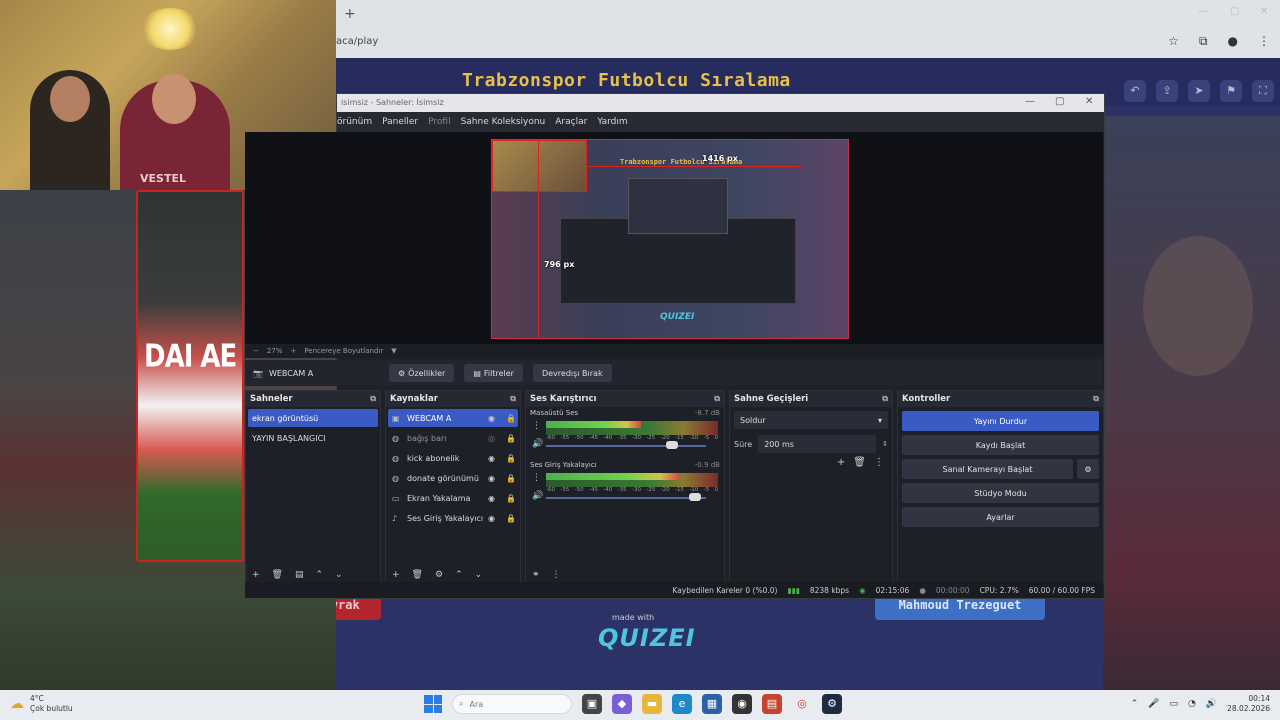 The width and height of the screenshot is (1280, 720). What do you see at coordinates (41, 704) in the screenshot?
I see `weather-widget: ☁ 4°C Çok bulutlu` at bounding box center [41, 704].